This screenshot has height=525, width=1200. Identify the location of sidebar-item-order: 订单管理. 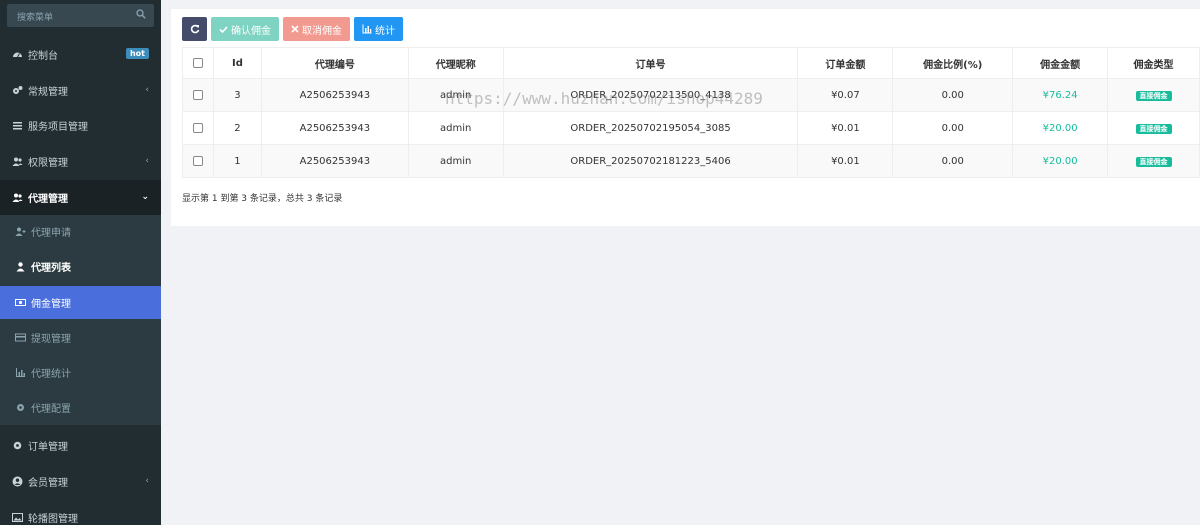
(80, 445).